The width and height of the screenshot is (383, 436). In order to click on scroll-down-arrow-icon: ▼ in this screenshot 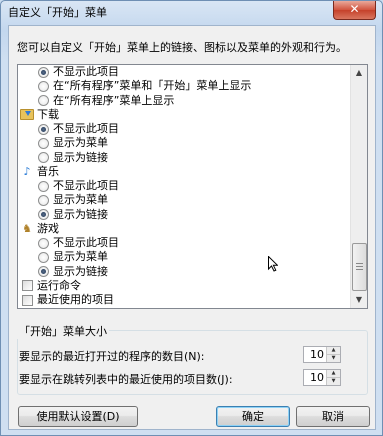, I will do `click(359, 300)`.